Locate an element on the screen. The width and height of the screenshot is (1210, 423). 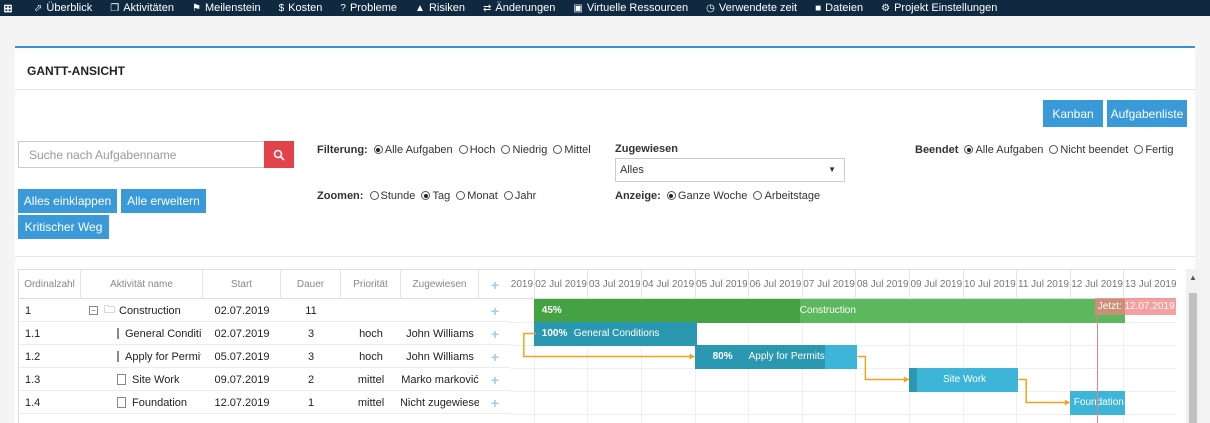
scroll-up-icon: ▲ is located at coordinates (1193, 277).